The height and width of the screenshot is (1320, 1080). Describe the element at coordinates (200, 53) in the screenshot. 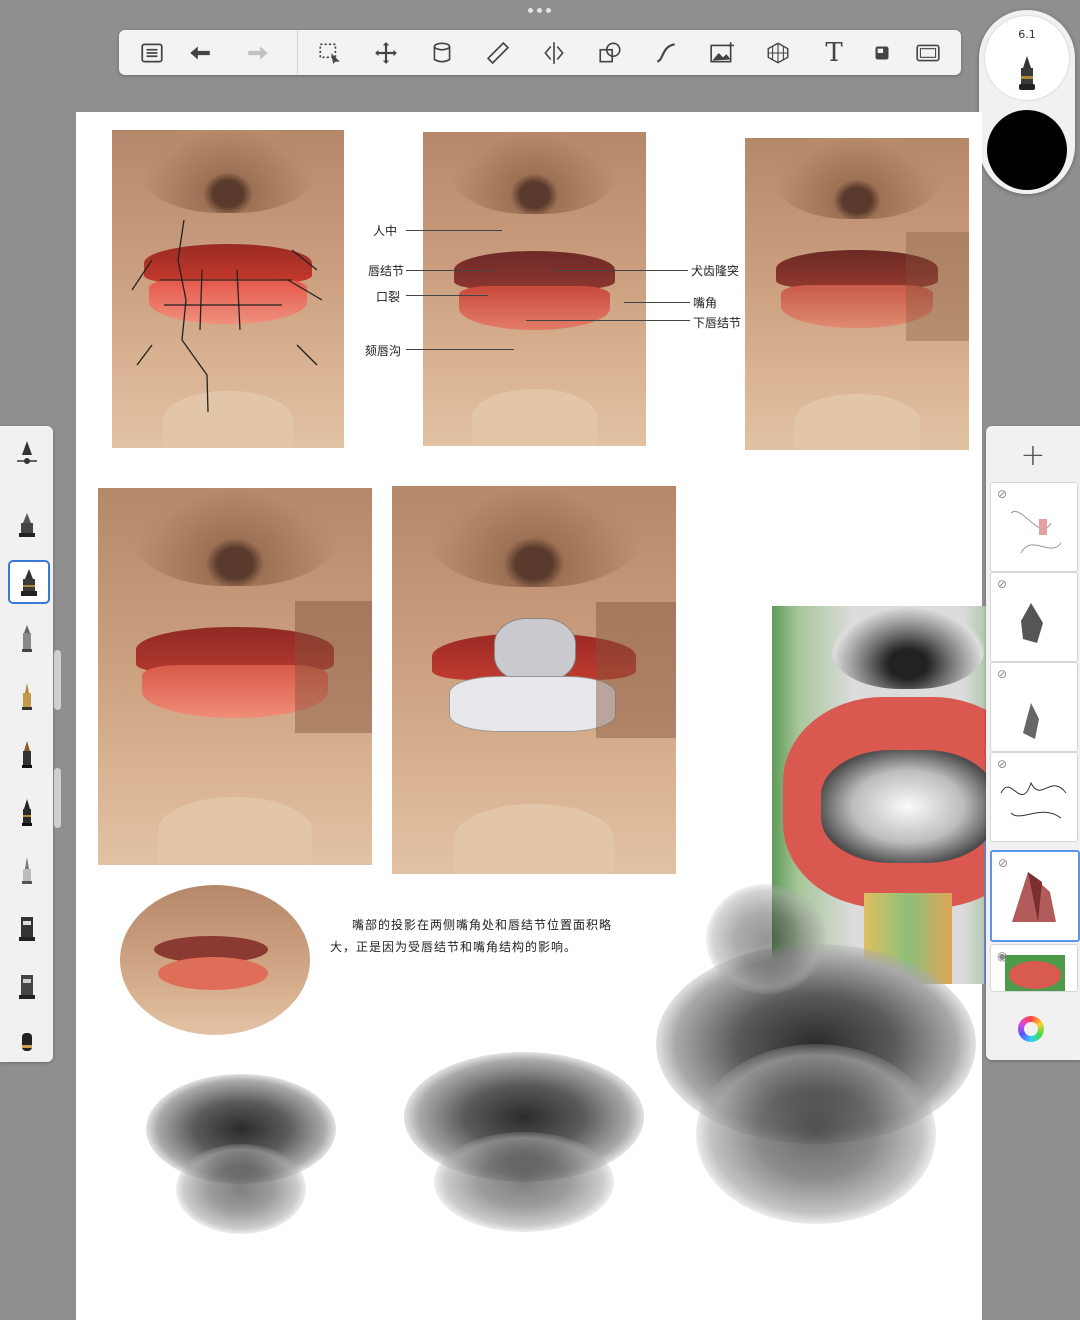

I see `undo-icon` at that location.